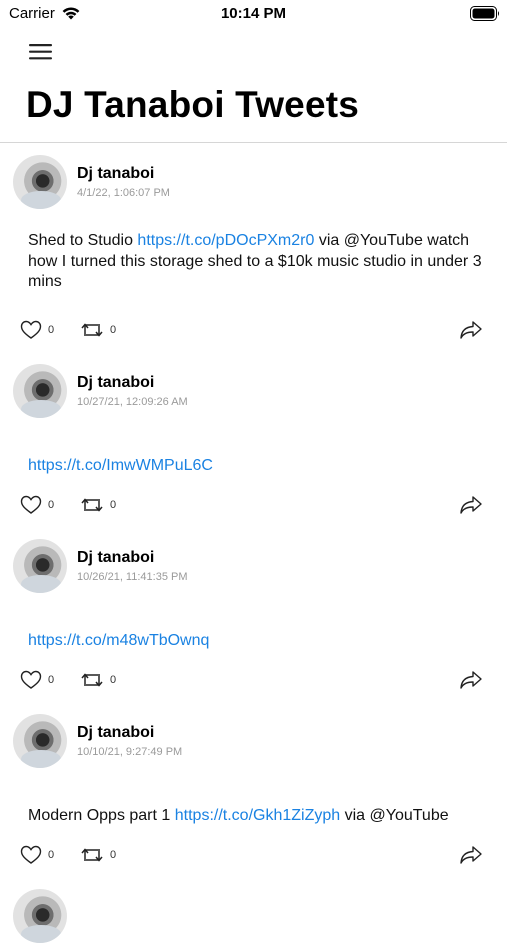  I want to click on tweet-link: https://t.co/m48wTbOwnq, so click(118, 640).